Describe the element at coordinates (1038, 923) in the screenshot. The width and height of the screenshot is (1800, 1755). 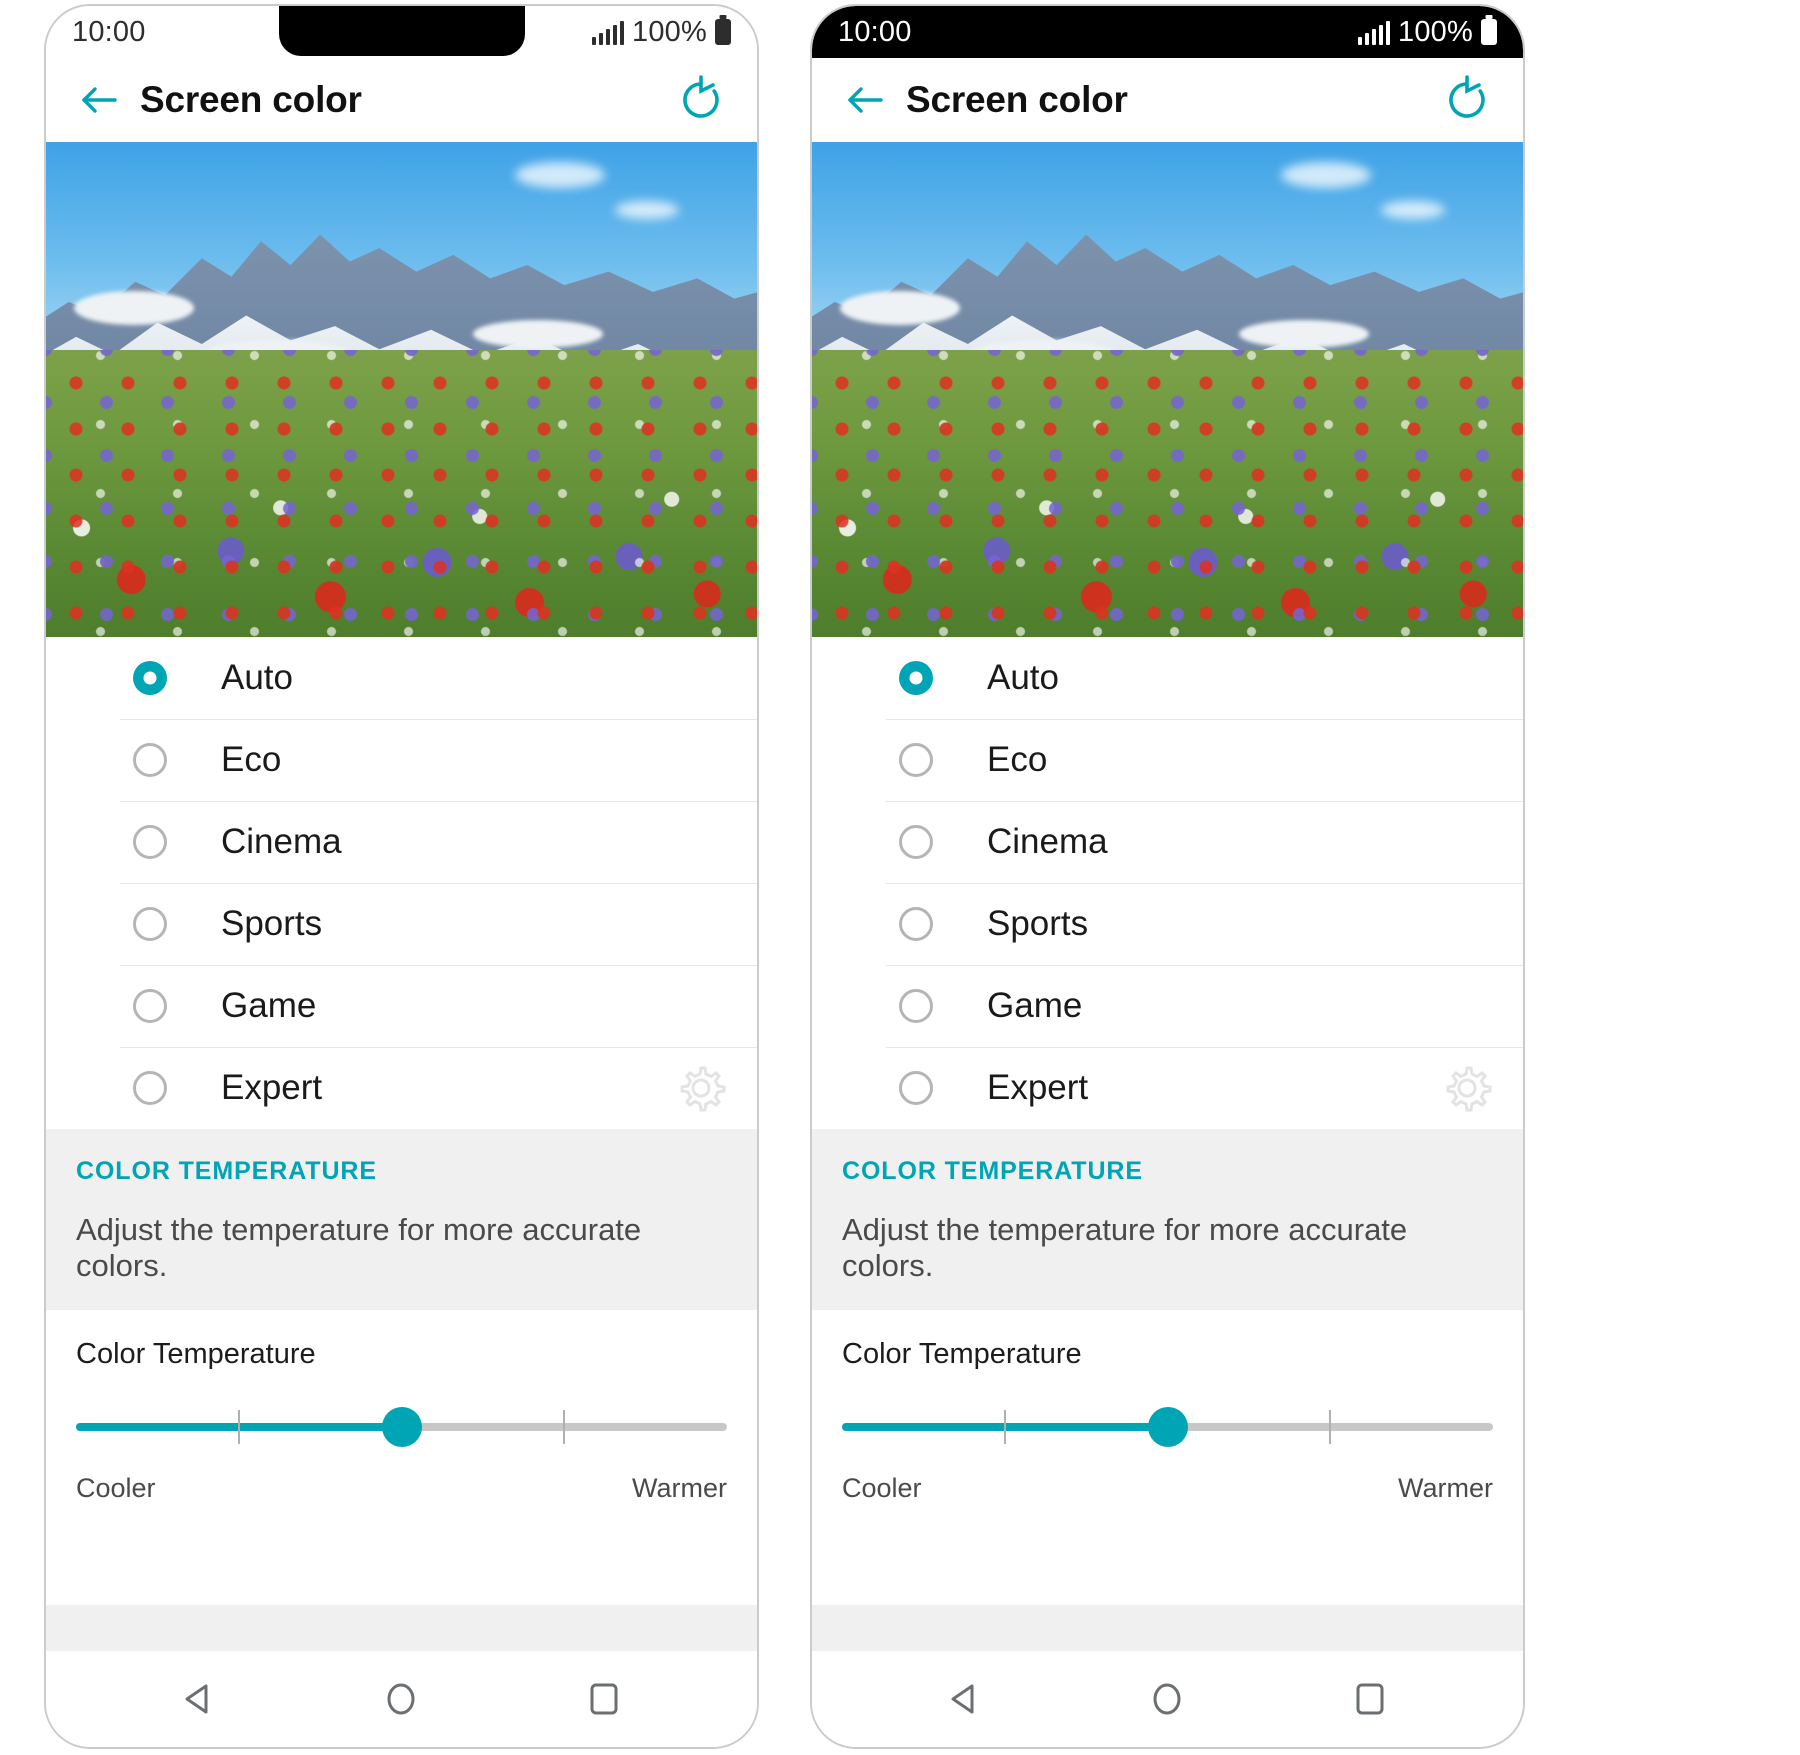
I see `option-label-sports: Sports` at that location.